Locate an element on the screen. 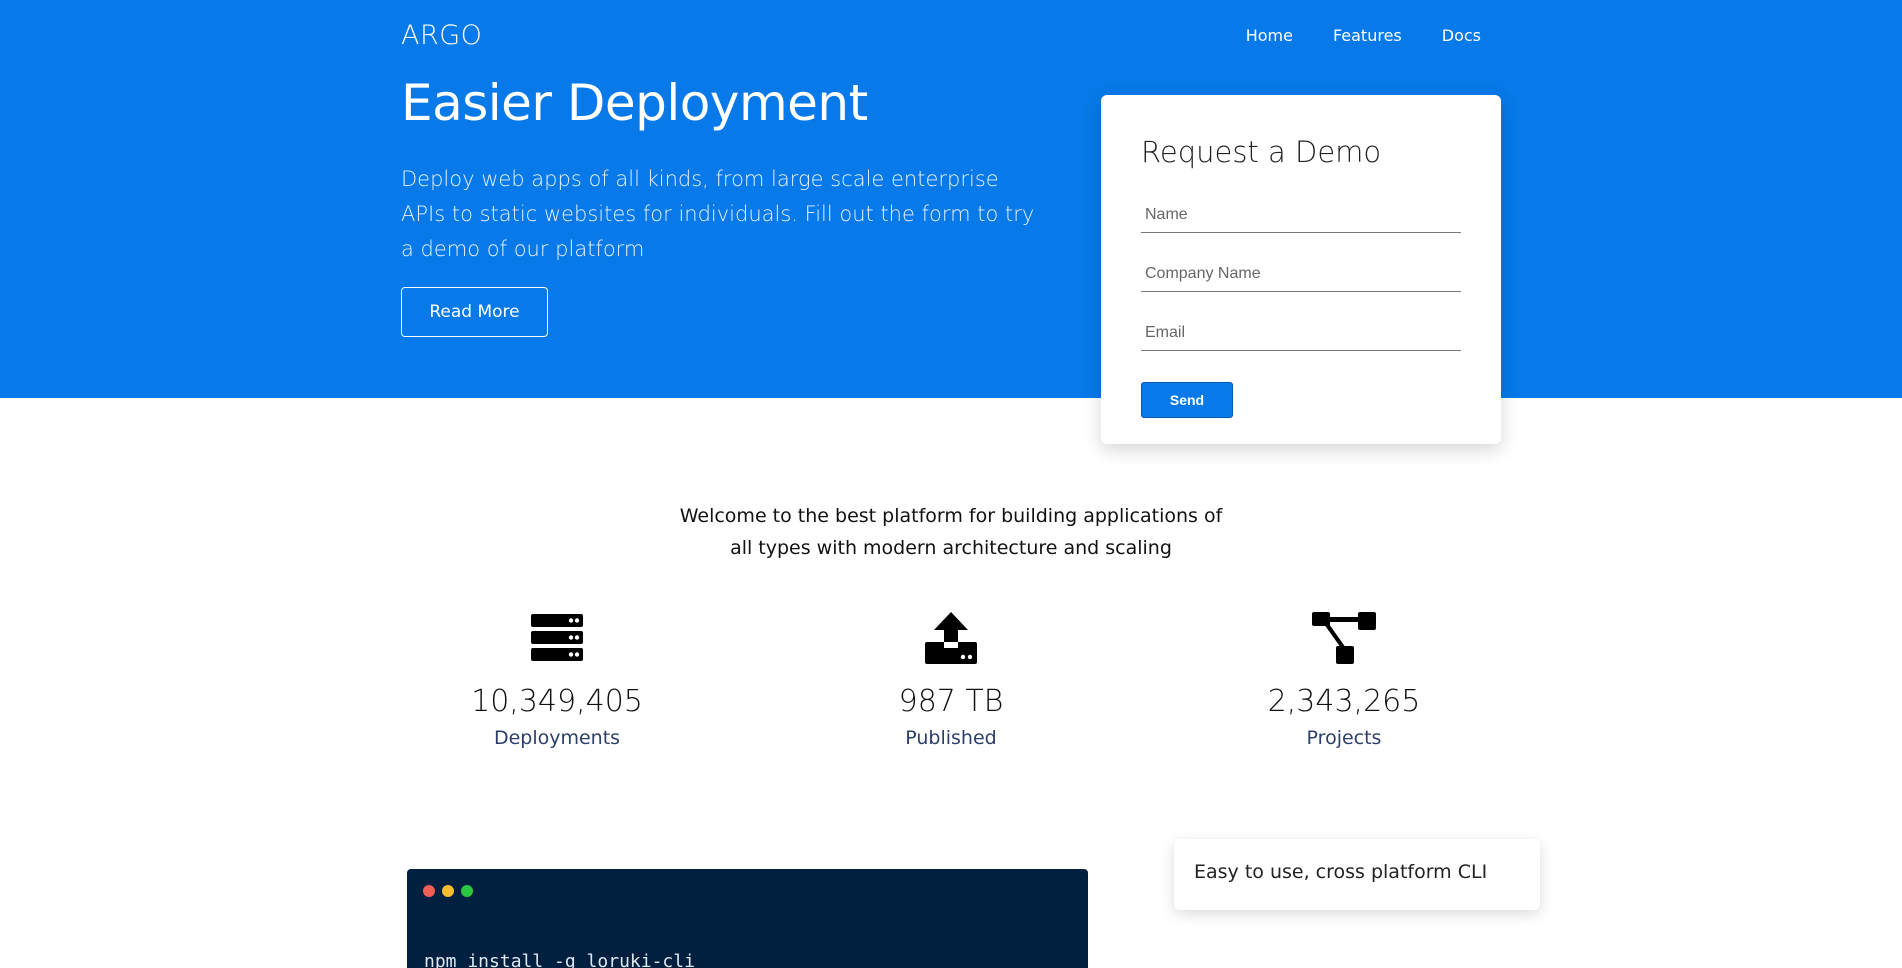 This screenshot has height=968, width=1902. nav-docs-link: Docs is located at coordinates (1461, 35).